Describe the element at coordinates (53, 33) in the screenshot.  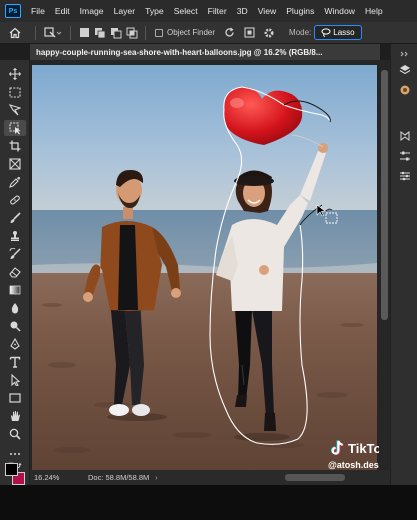
I see `tool-preset-icon` at that location.